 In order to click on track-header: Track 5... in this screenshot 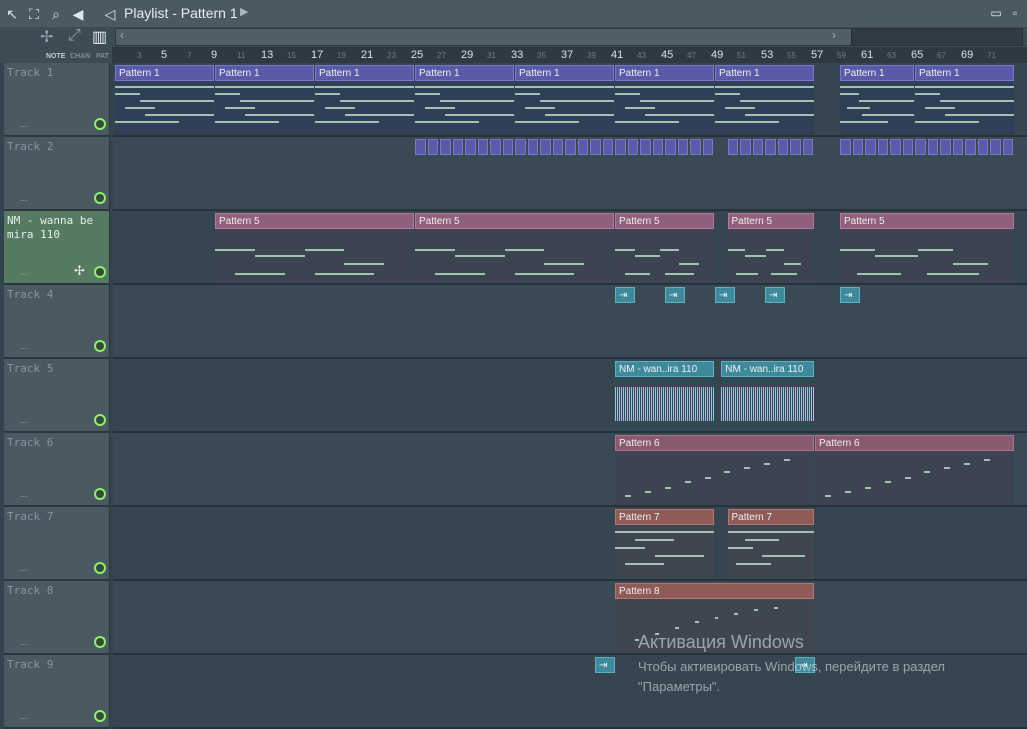, I will do `click(57, 396)`.